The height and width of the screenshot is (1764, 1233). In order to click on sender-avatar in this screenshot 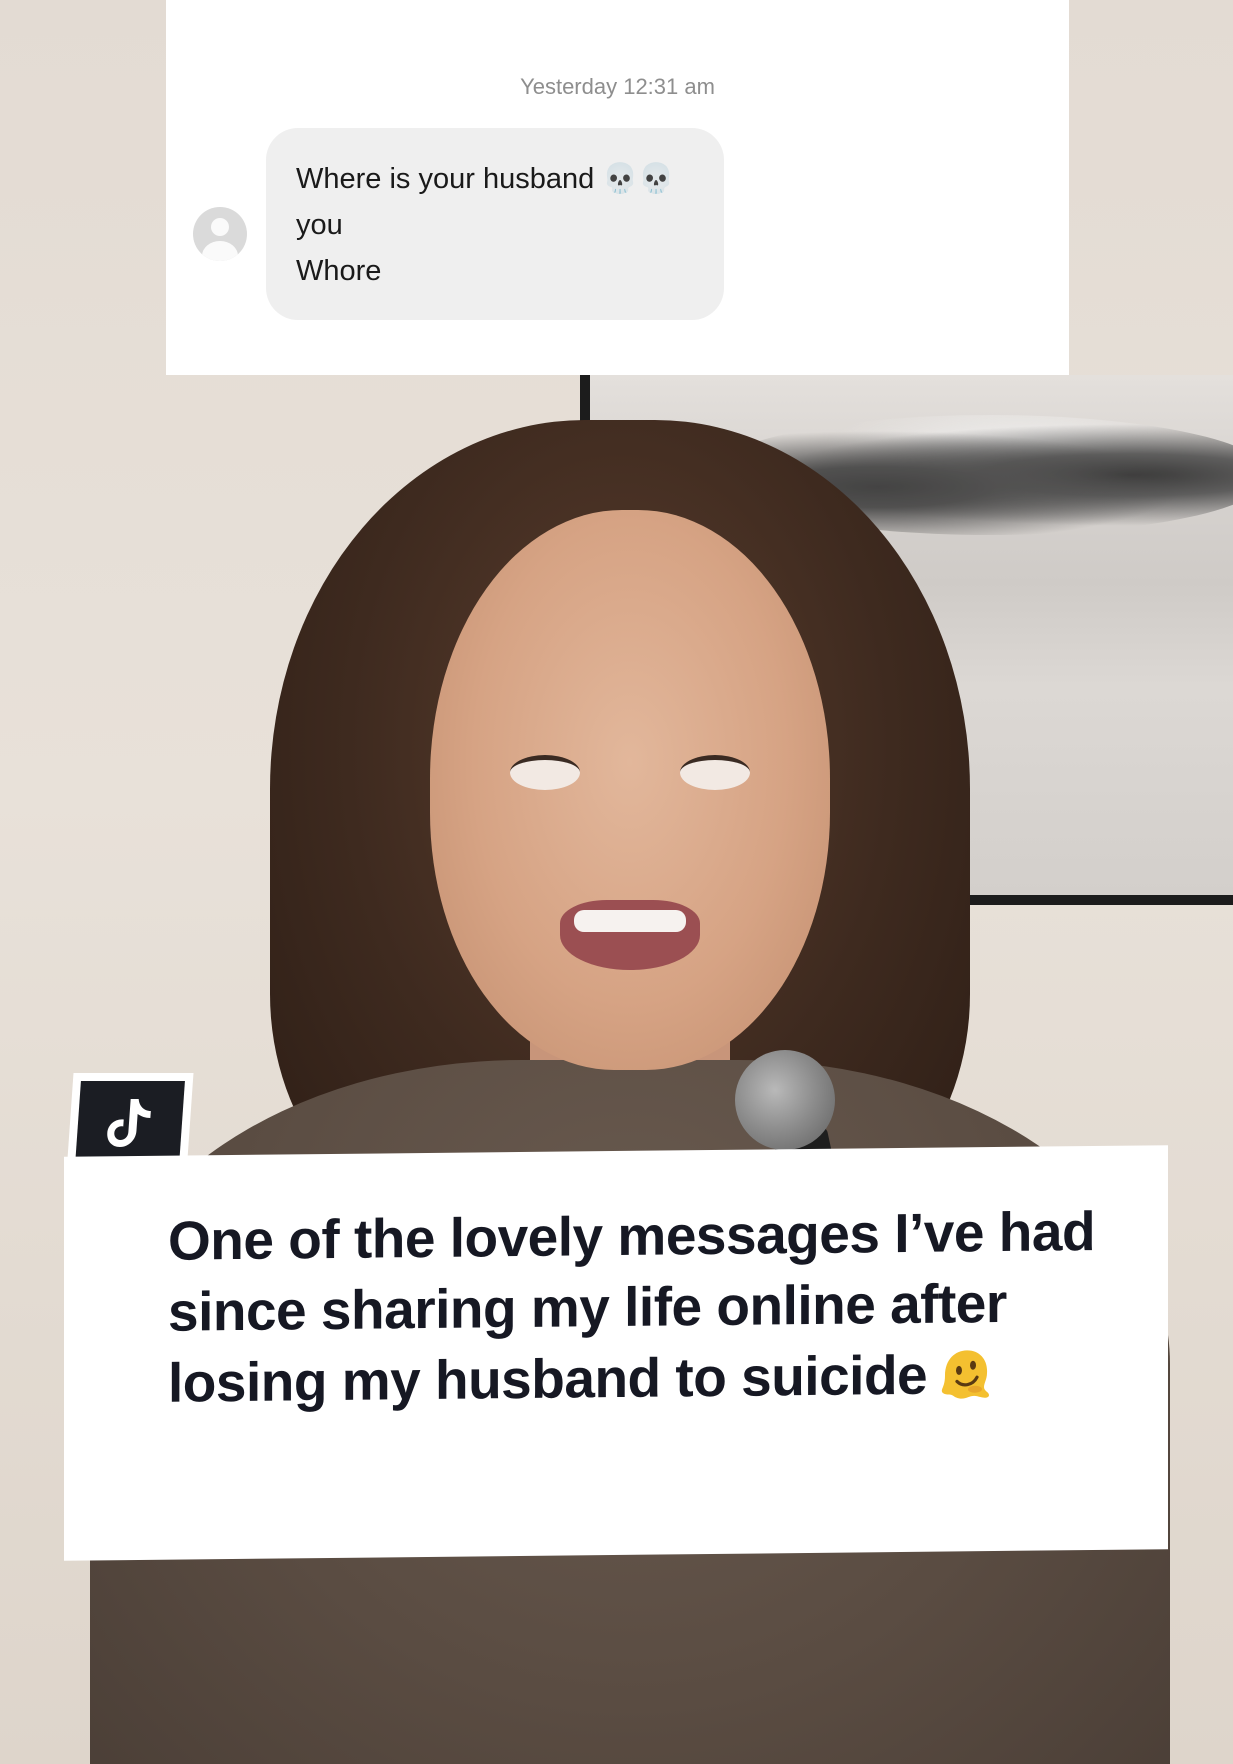, I will do `click(220, 234)`.